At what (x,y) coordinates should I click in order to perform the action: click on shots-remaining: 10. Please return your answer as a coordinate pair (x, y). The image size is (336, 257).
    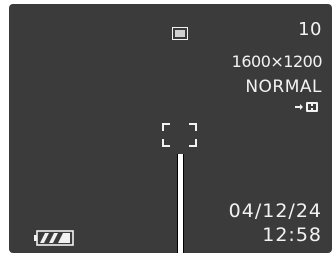
    Looking at the image, I should click on (310, 29).